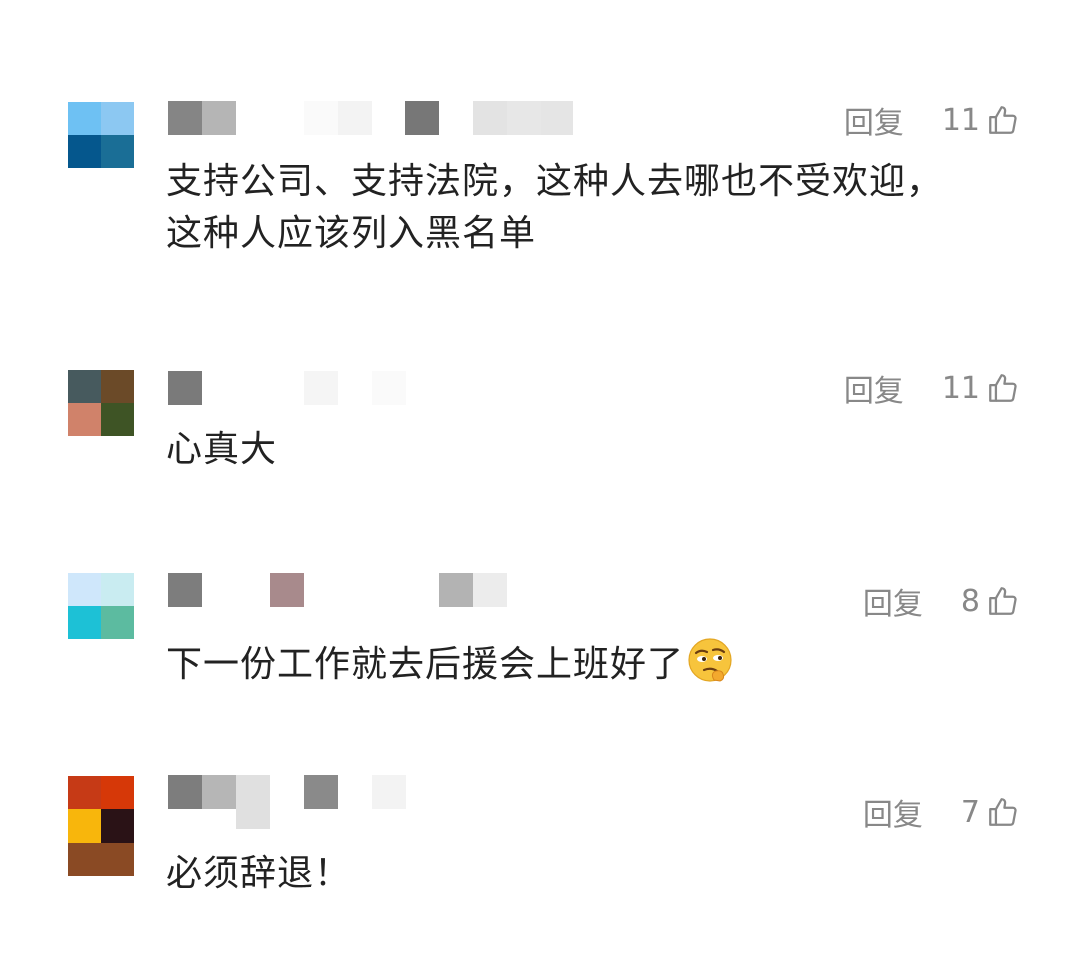 The width and height of the screenshot is (1080, 961). What do you see at coordinates (555, 207) in the screenshot?
I see `comment-text: 支持公司、支持法院，这种人去哪也不受欢迎，这种人应该列入黑名单` at bounding box center [555, 207].